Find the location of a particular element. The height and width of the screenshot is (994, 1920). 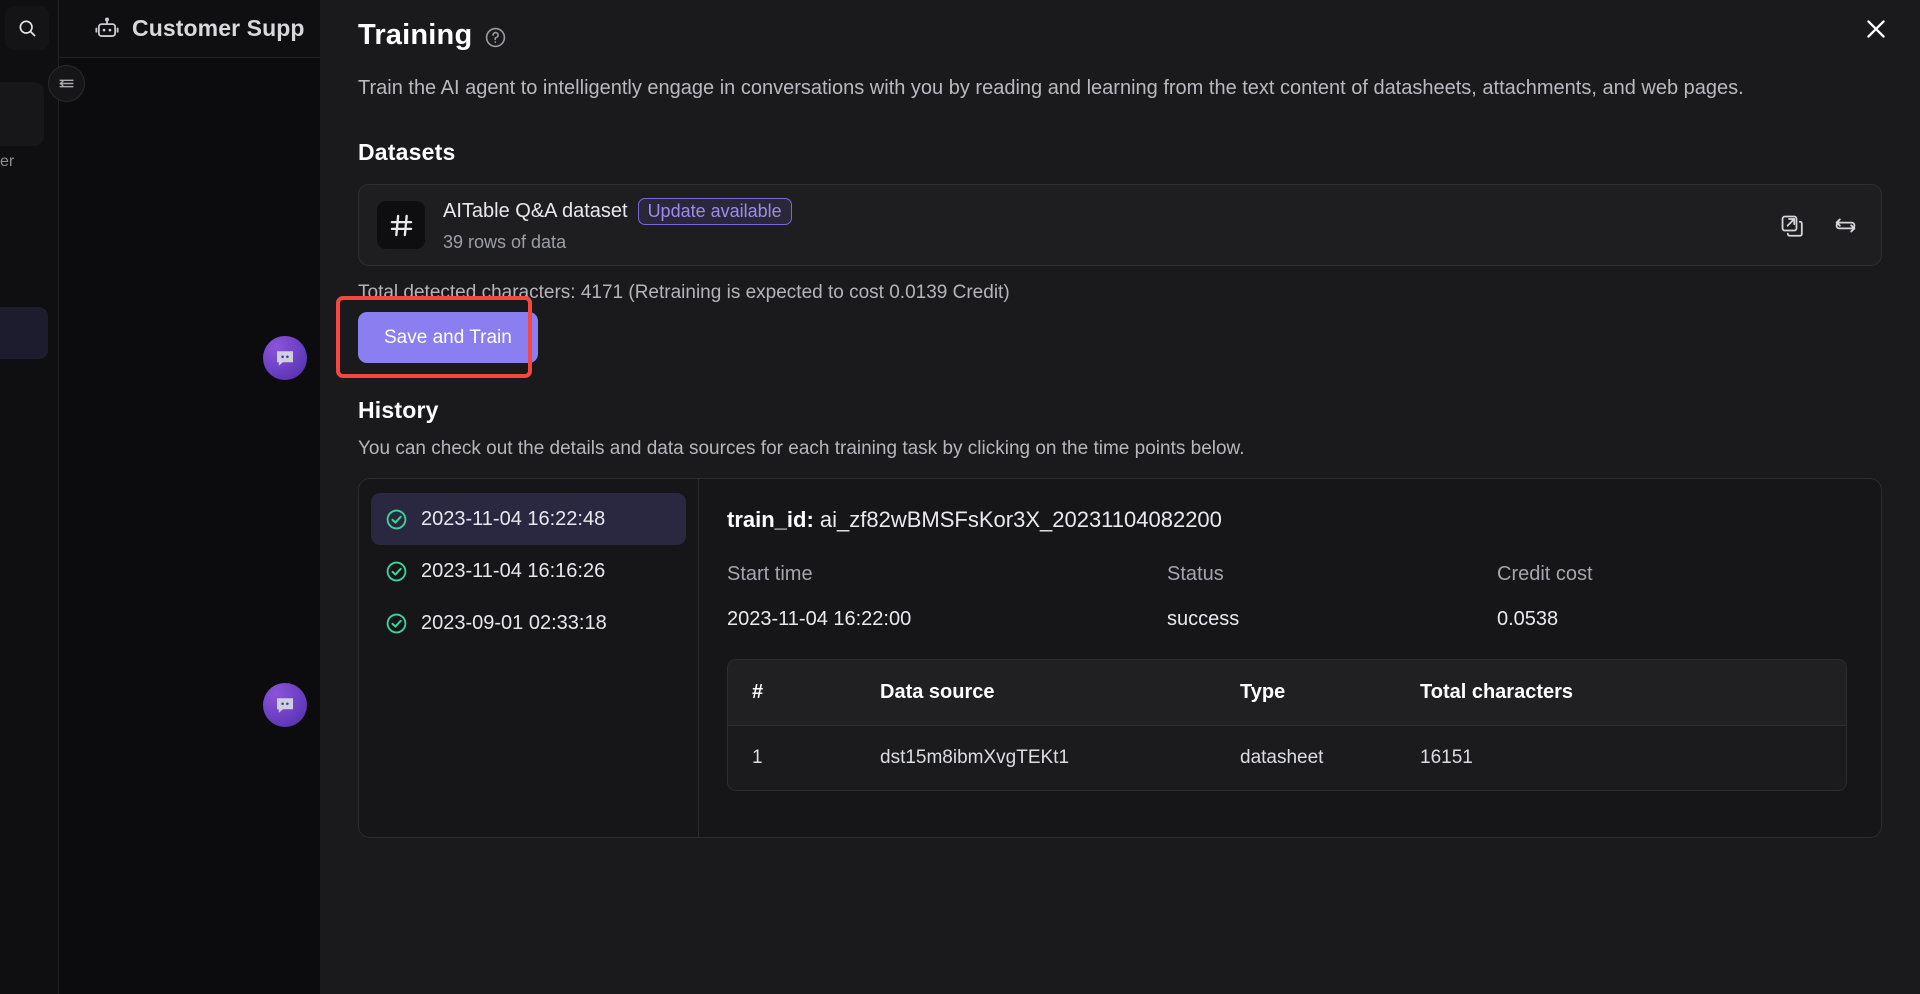

update-available-badge: Update available is located at coordinates (714, 211).